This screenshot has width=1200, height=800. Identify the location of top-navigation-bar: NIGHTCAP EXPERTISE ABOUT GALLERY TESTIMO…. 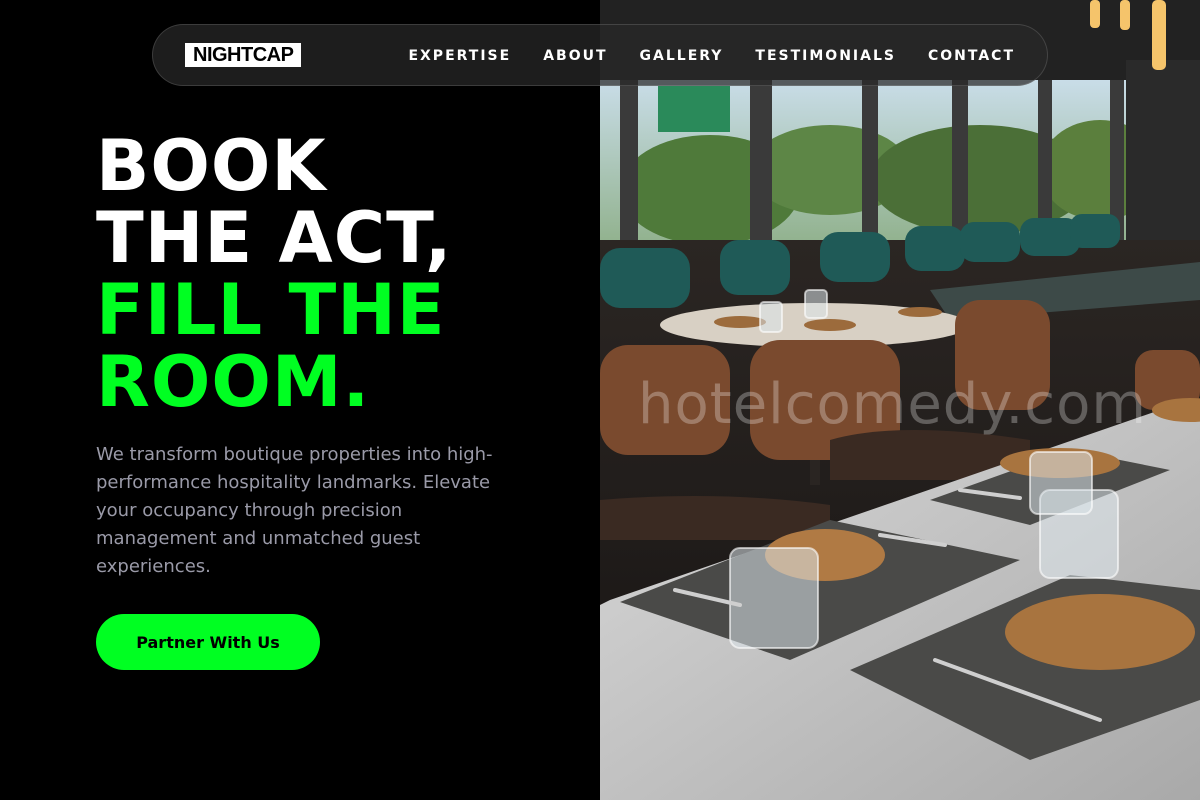
(600, 55).